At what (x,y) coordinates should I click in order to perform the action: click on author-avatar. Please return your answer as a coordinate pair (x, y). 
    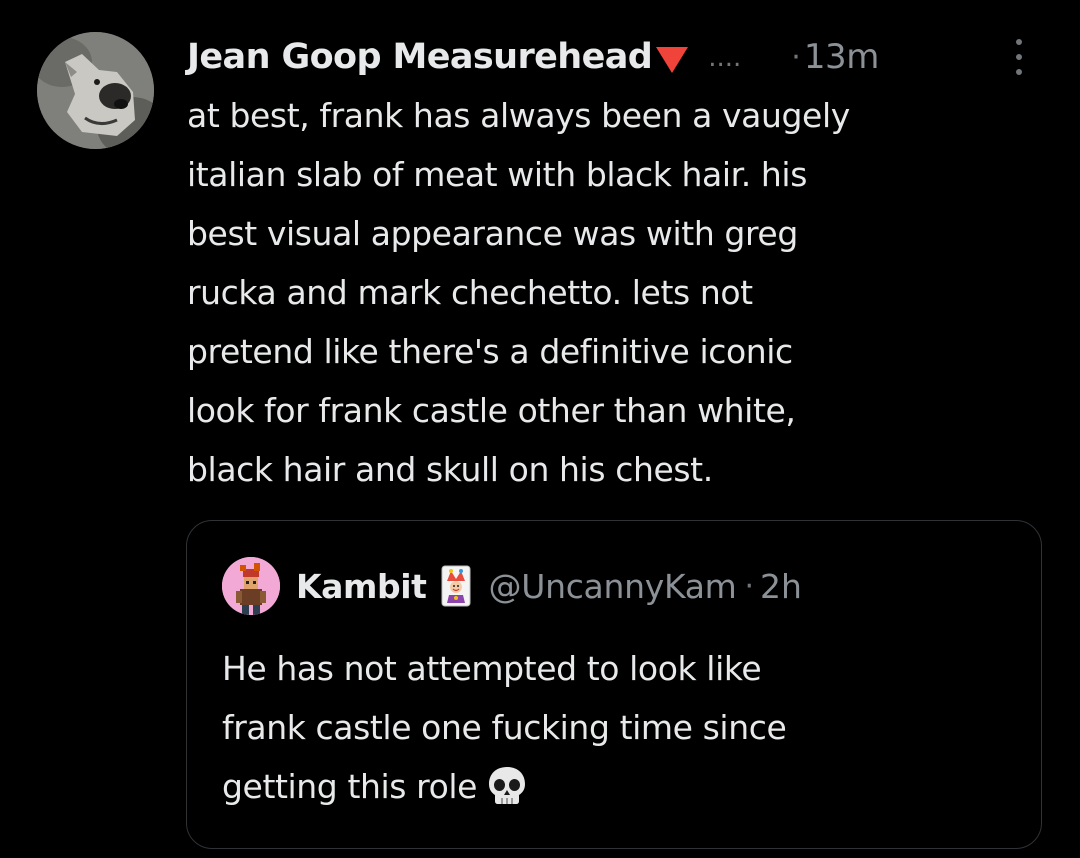
    Looking at the image, I should click on (95, 90).